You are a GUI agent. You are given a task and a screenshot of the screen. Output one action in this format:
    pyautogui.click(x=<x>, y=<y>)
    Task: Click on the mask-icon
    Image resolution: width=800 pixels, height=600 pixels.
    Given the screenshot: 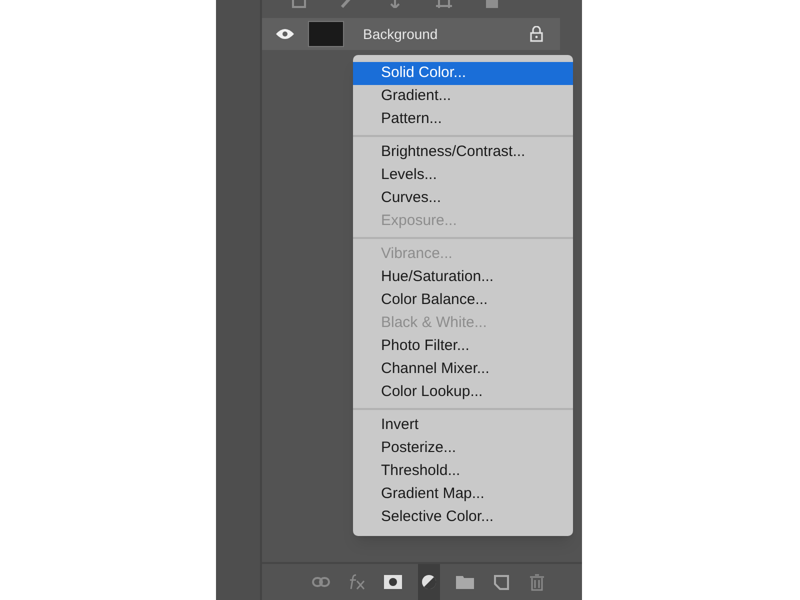 What is the action you would take?
    pyautogui.click(x=393, y=582)
    